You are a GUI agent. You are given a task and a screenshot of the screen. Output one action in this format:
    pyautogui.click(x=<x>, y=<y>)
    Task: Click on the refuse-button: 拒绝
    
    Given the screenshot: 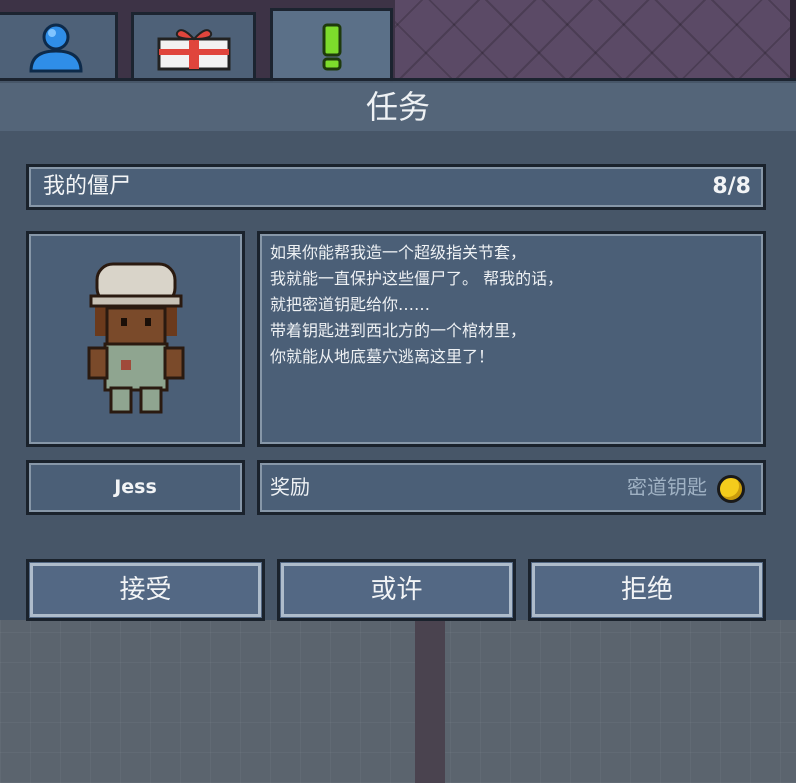 What is the action you would take?
    pyautogui.click(x=647, y=590)
    